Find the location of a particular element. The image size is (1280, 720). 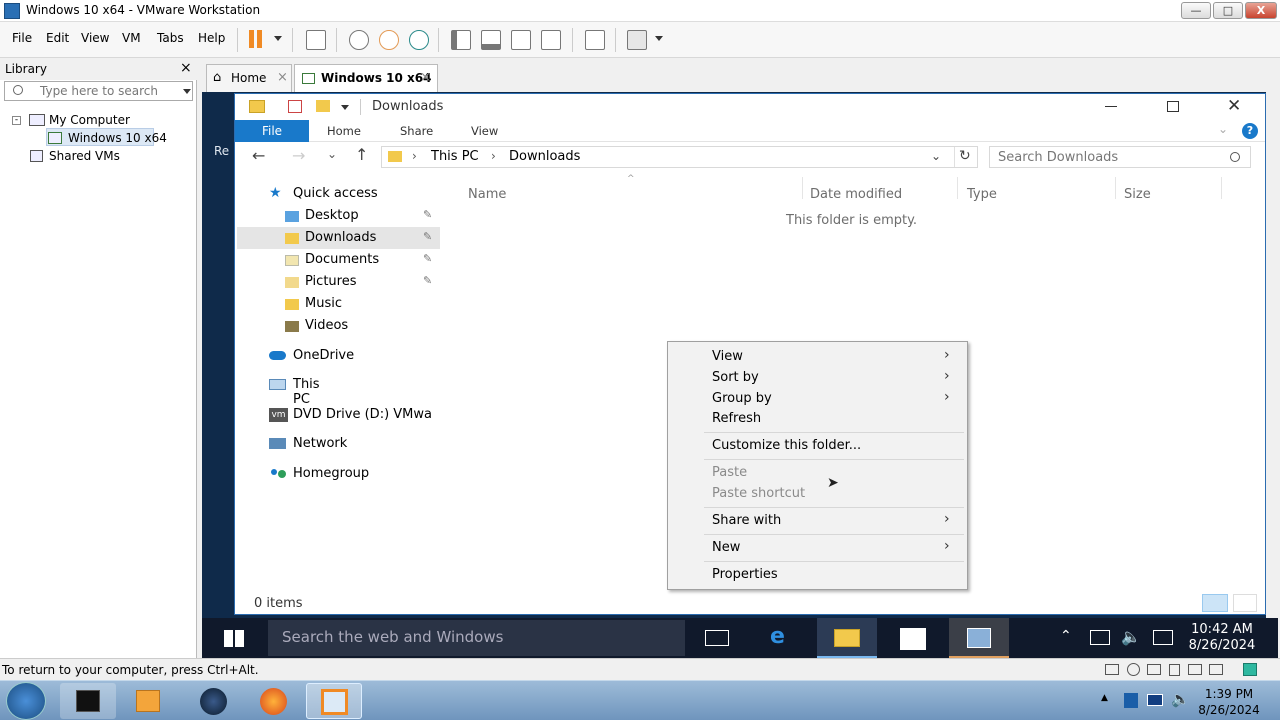

properties-icon is located at coordinates (295, 106).